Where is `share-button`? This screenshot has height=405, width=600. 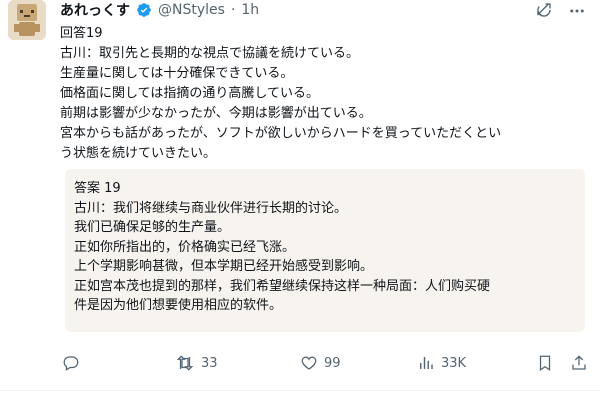
share-button is located at coordinates (579, 363).